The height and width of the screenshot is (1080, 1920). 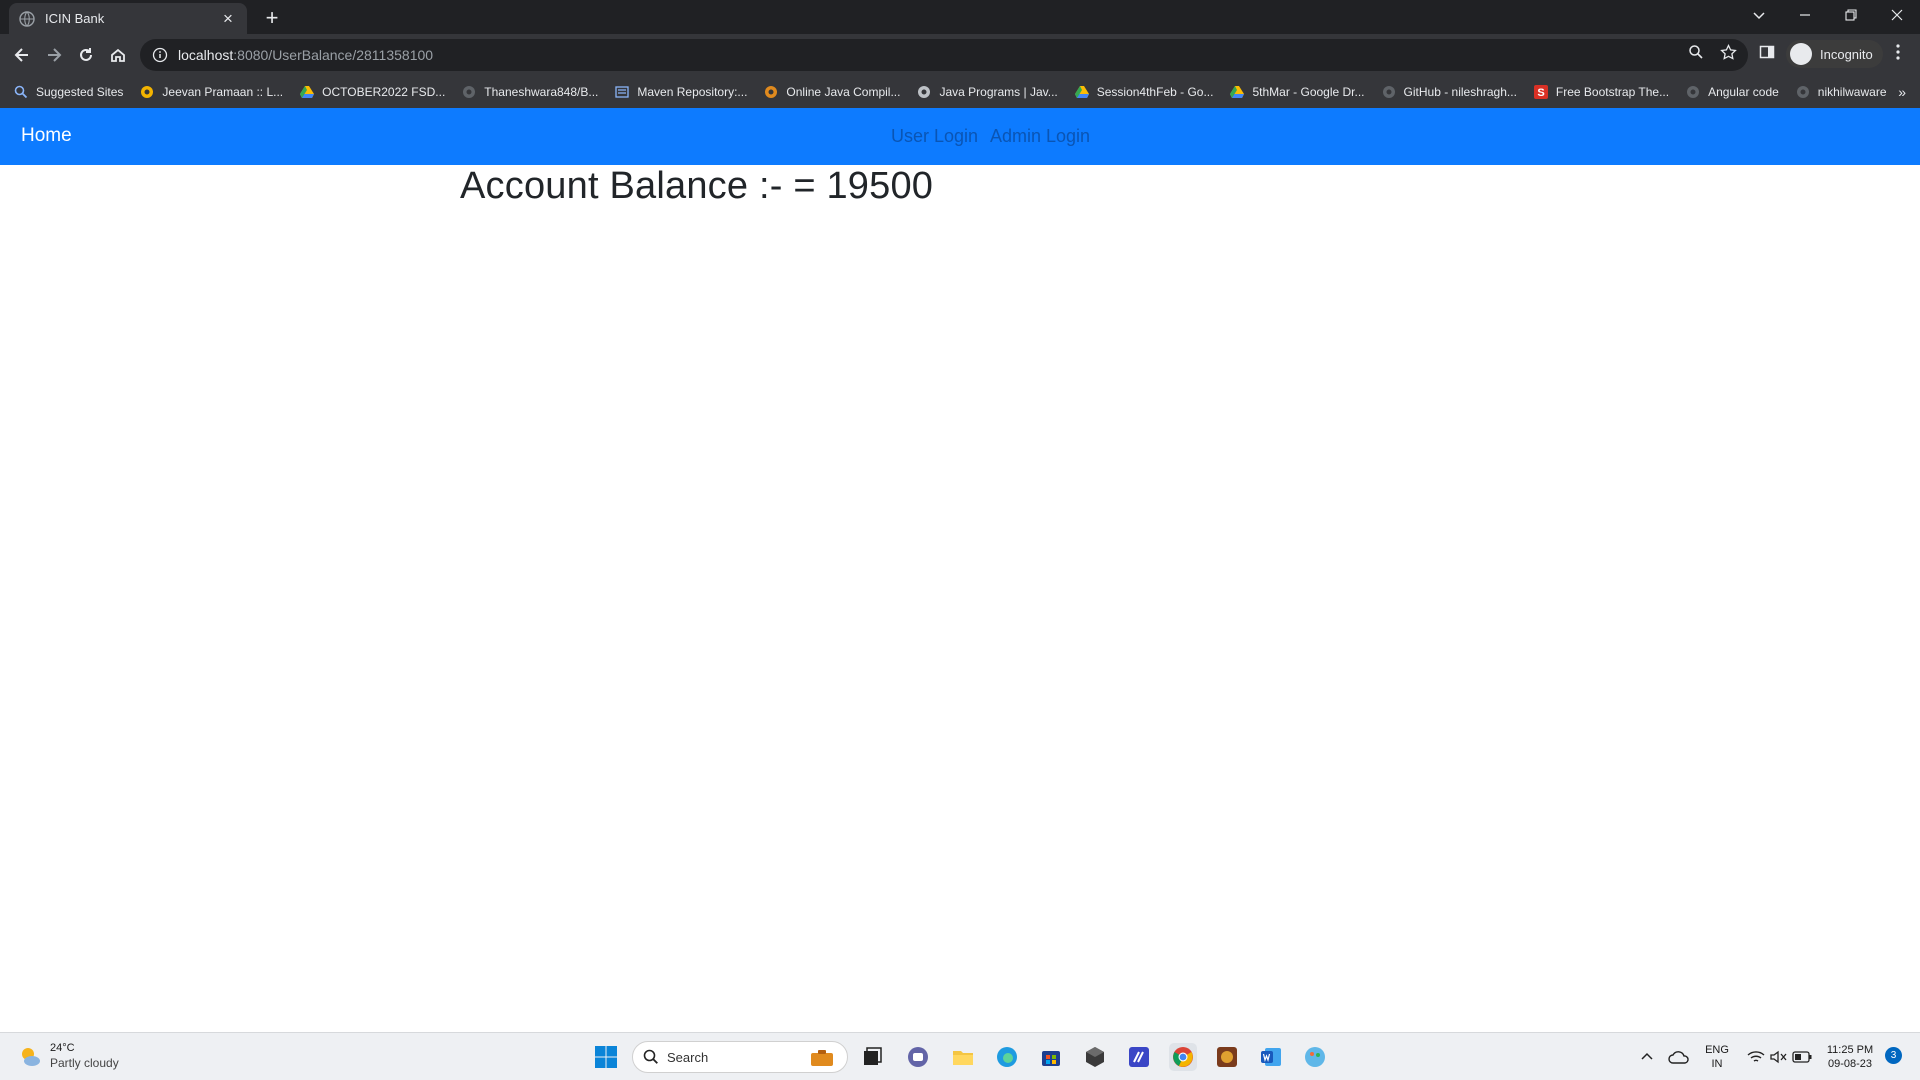 I want to click on teams-chat-icon, so click(x=918, y=1057).